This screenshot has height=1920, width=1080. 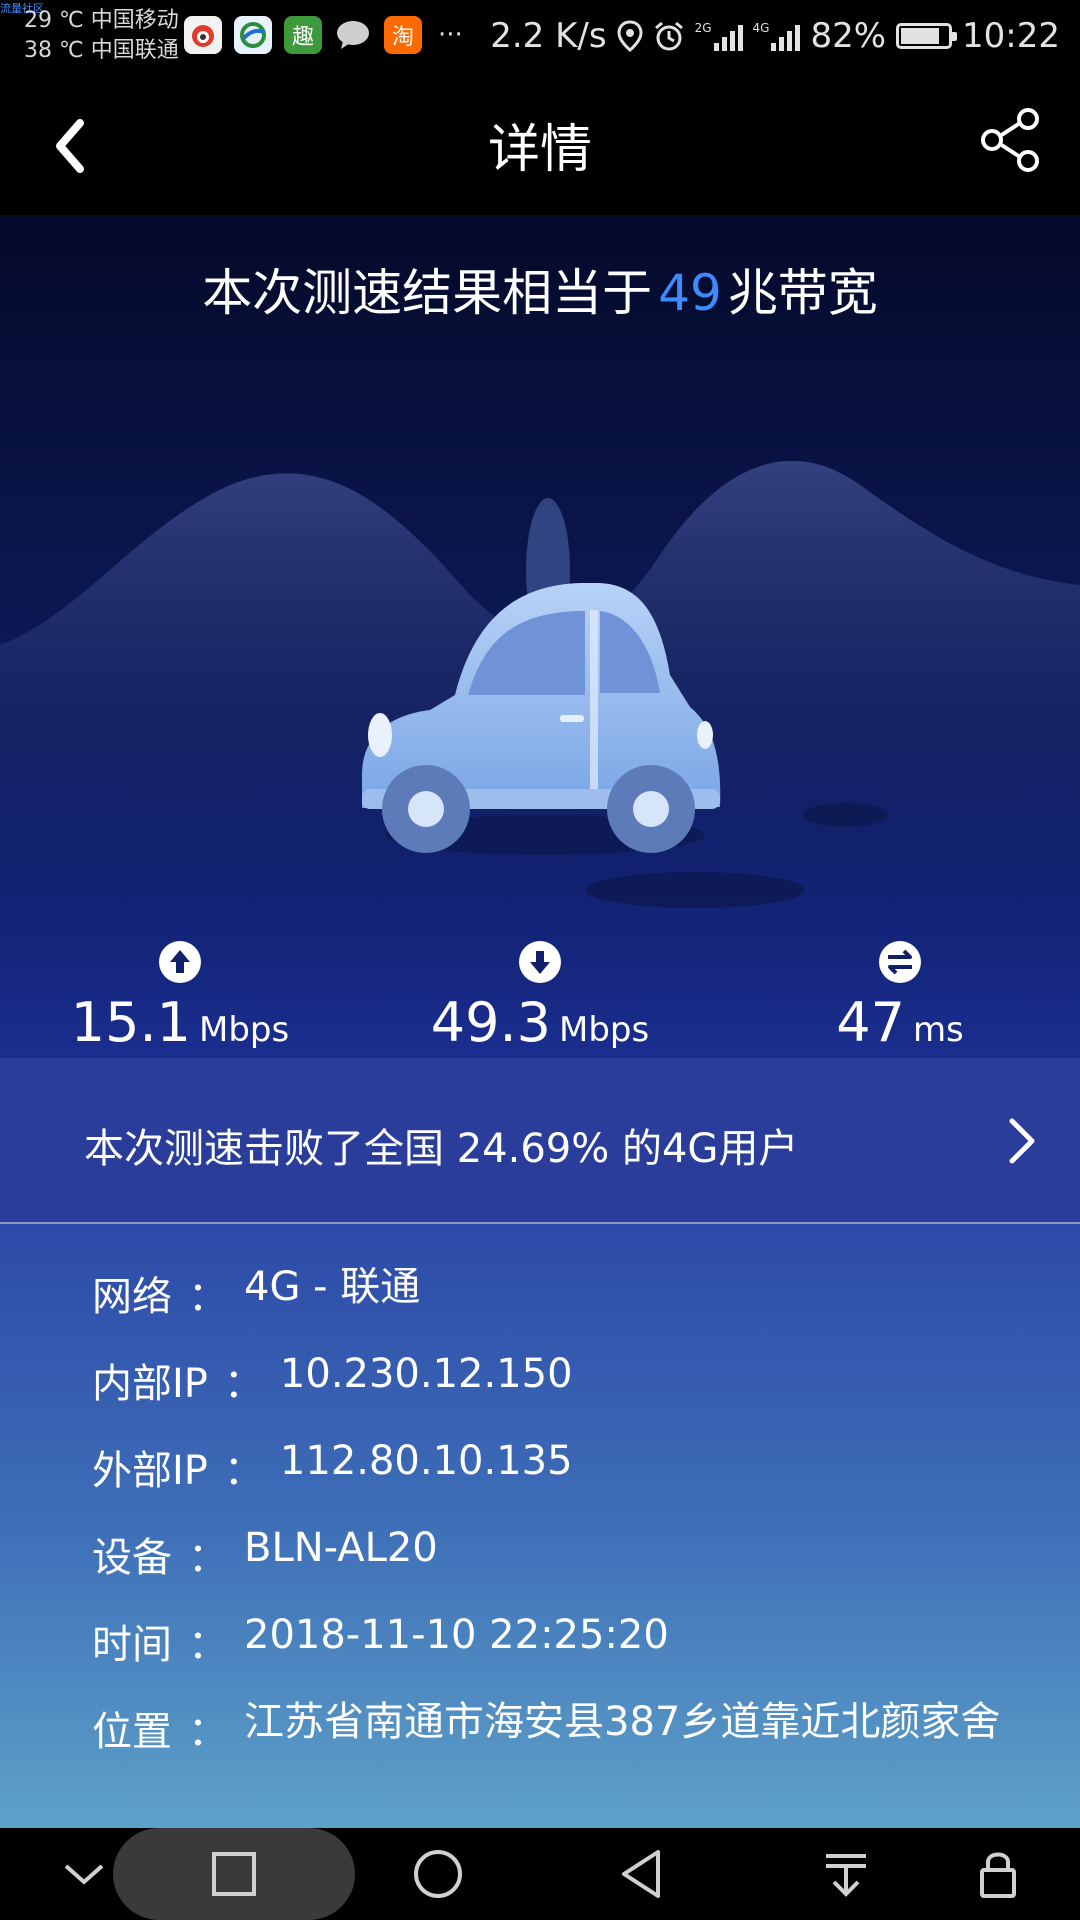 I want to click on sim1-signal-icon: 2G, so click(x=719, y=36).